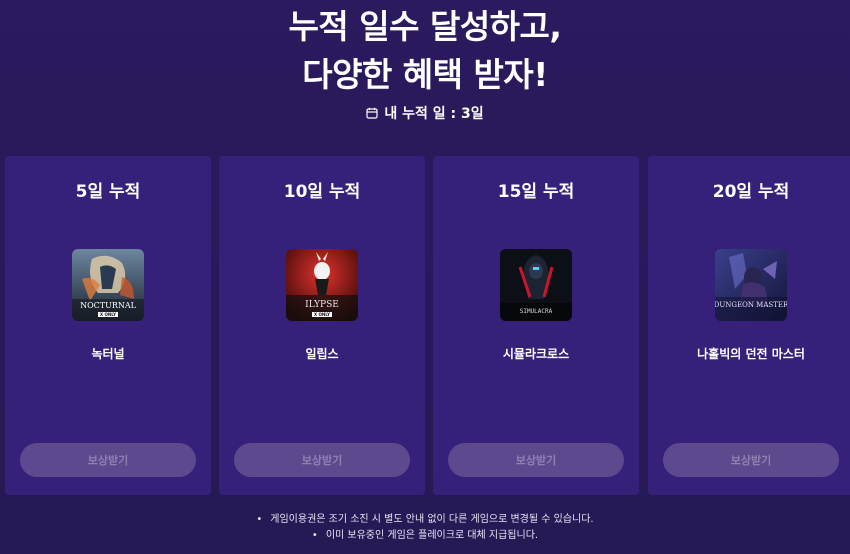  Describe the element at coordinates (751, 285) in the screenshot. I see `game-thumbnail-dungeon-master: DUNGEON MASTER` at that location.